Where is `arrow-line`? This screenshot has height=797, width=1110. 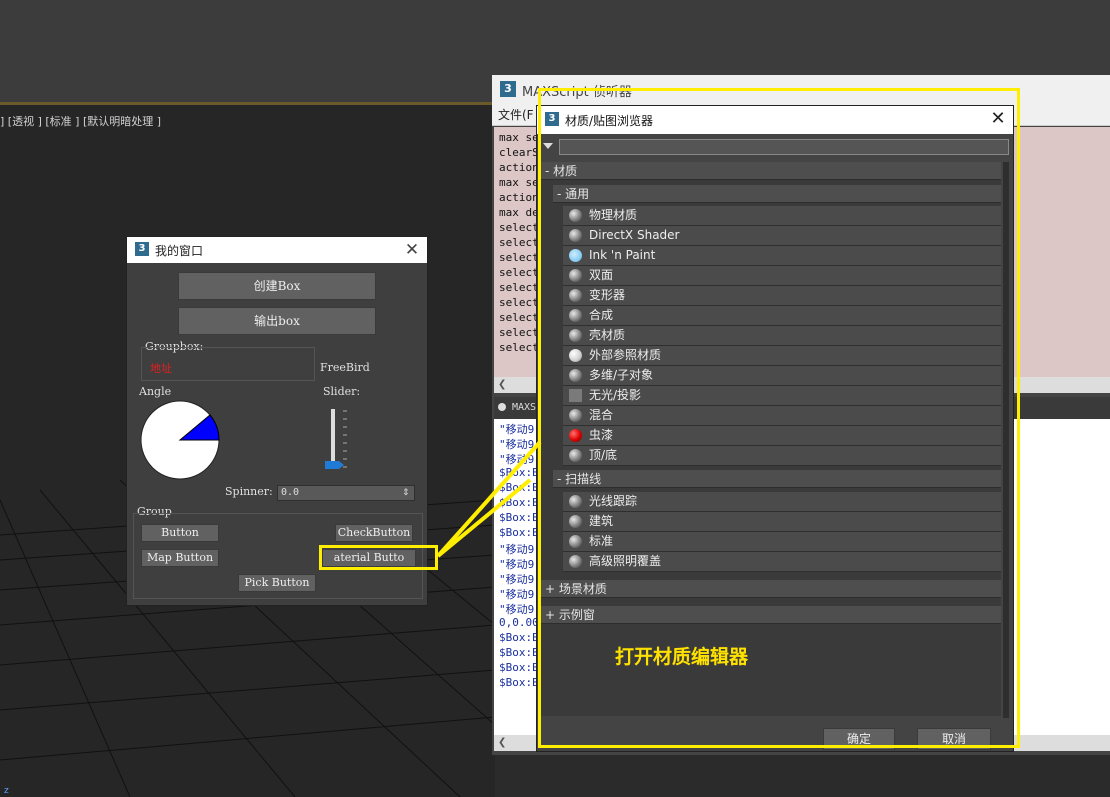
arrow-line is located at coordinates (484, 518).